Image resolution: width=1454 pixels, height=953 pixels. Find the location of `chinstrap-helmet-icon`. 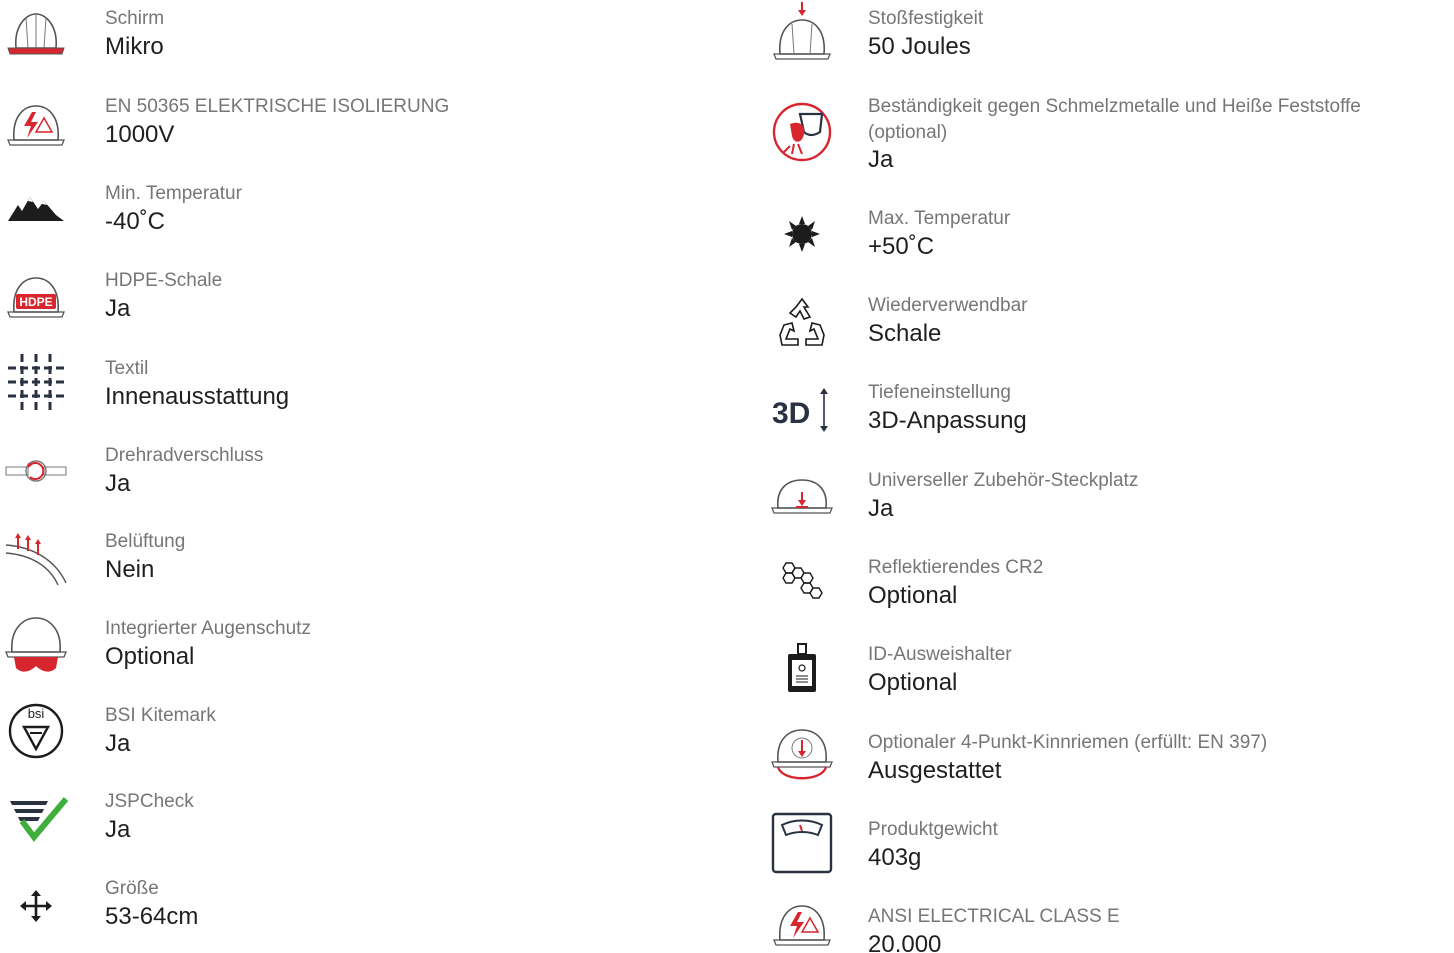

chinstrap-helmet-icon is located at coordinates (802, 760).